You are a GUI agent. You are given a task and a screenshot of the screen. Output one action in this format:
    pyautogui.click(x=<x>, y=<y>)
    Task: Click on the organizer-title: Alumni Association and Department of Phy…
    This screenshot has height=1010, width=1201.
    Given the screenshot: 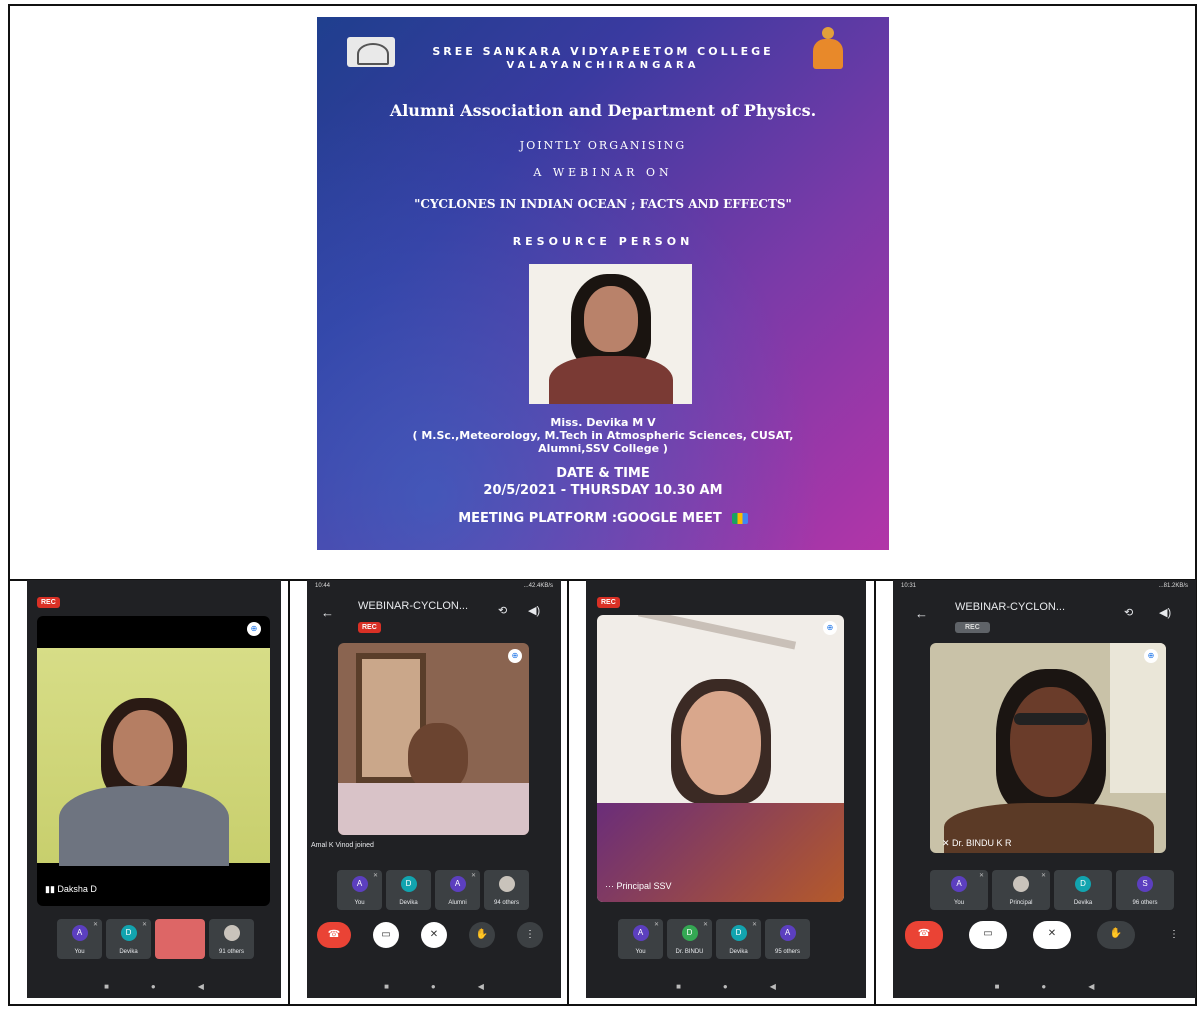 What is the action you would take?
    pyautogui.click(x=603, y=110)
    